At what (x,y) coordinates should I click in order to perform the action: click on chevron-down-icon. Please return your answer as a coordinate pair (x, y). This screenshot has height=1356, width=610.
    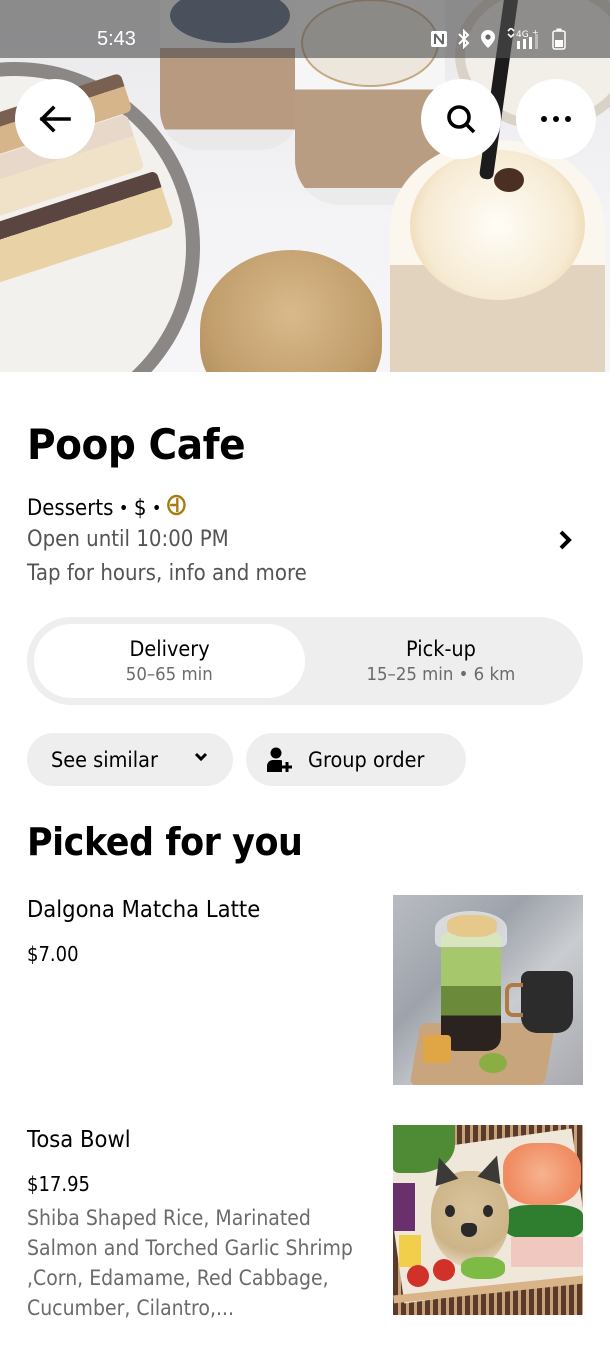
    Looking at the image, I should click on (201, 757).